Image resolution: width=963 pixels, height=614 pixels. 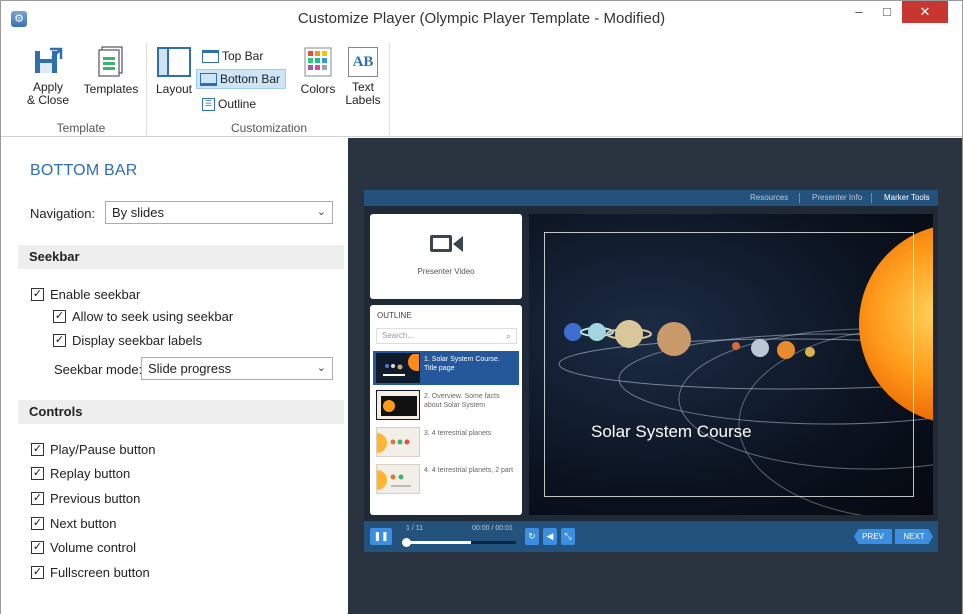 I want to click on outline-title: OUTLINE, so click(x=394, y=315).